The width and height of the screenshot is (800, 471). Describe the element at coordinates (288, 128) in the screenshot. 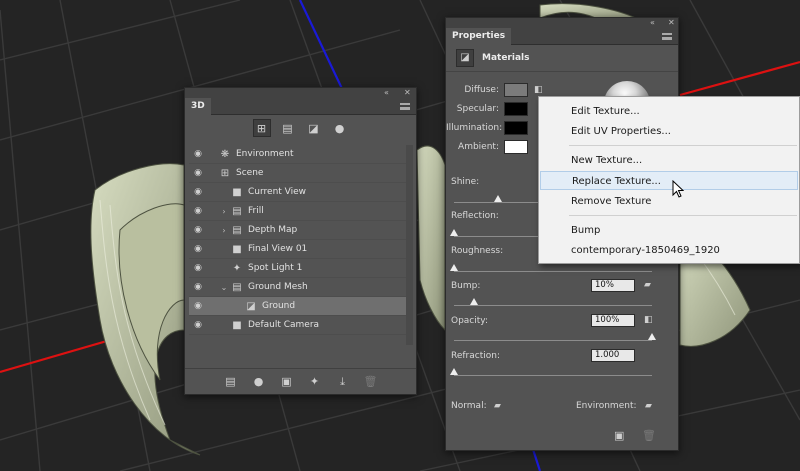

I see `mesh-filter-icon: ▤` at that location.